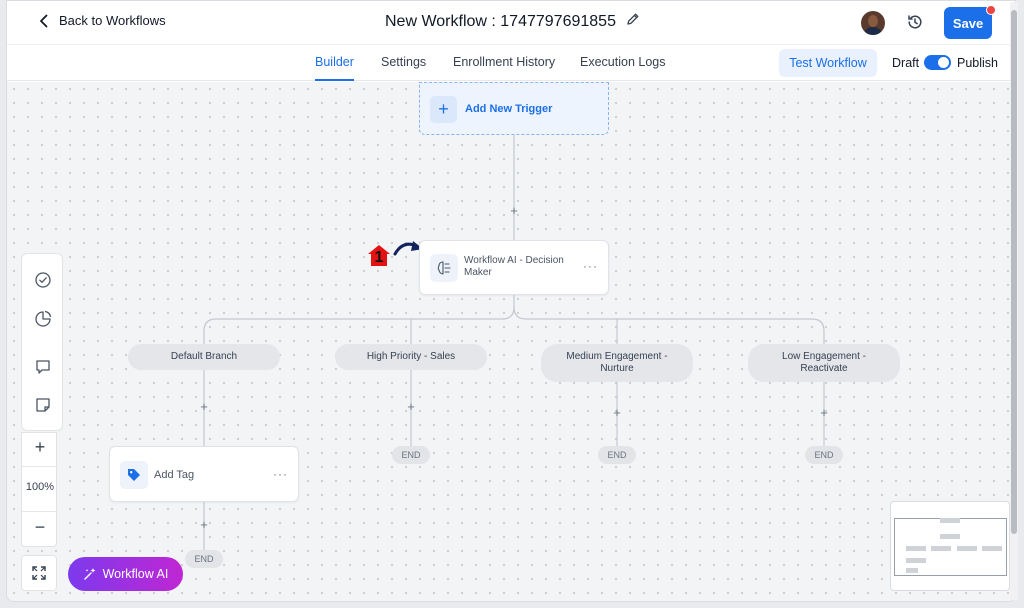 Image resolution: width=1024 pixels, height=608 pixels. Describe the element at coordinates (112, 20) in the screenshot. I see `back-label: Back to Workflows` at that location.